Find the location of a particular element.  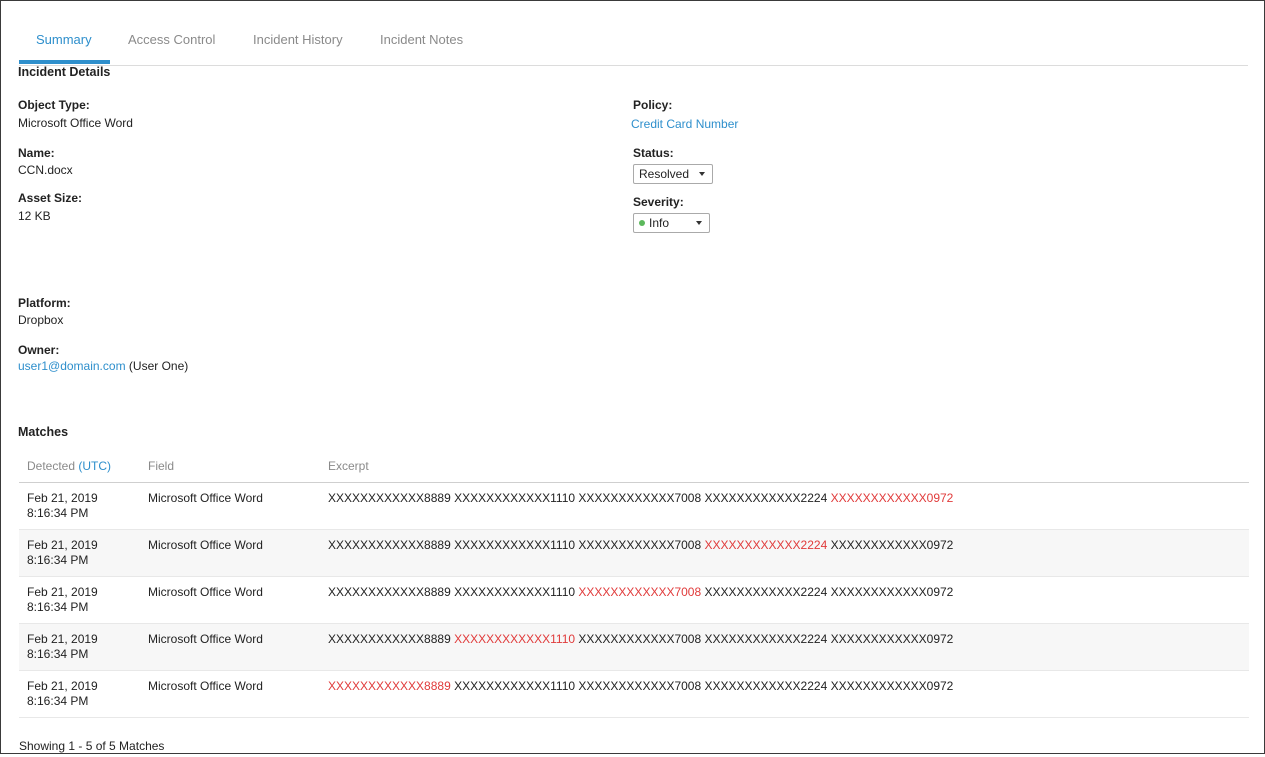

excerpt-match-highlight: XXXXXXXXXXXX8889 is located at coordinates (389, 686).